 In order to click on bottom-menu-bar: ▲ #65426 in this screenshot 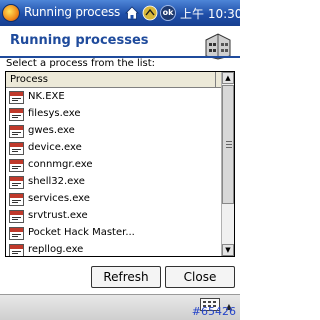, I will do `click(120, 307)`.